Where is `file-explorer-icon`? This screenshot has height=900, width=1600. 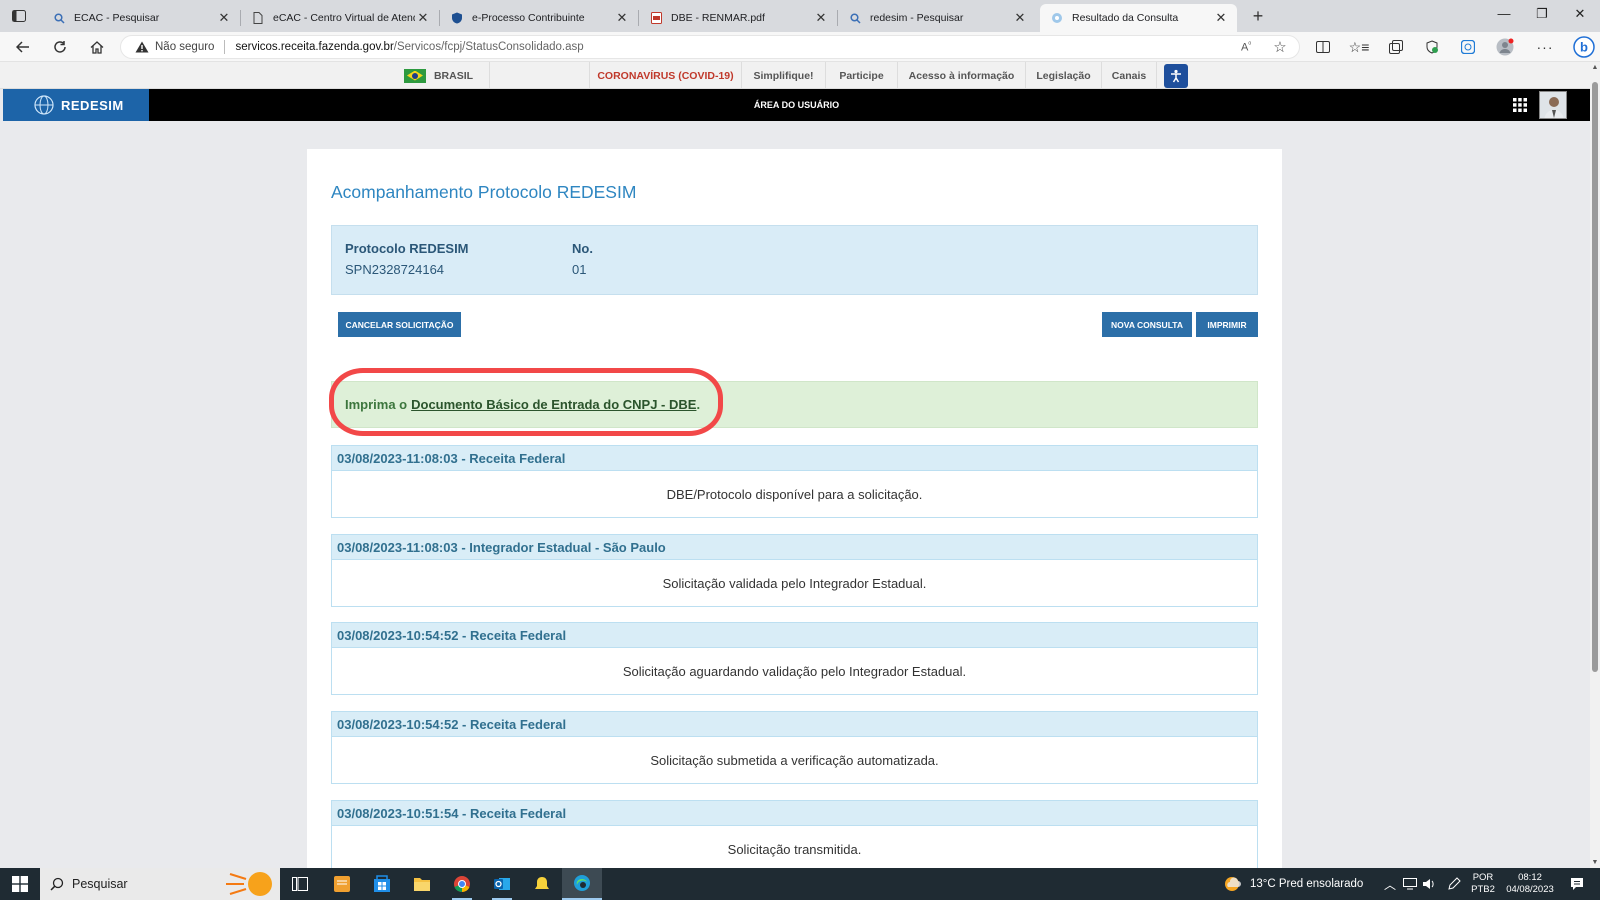
file-explorer-icon is located at coordinates (422, 884).